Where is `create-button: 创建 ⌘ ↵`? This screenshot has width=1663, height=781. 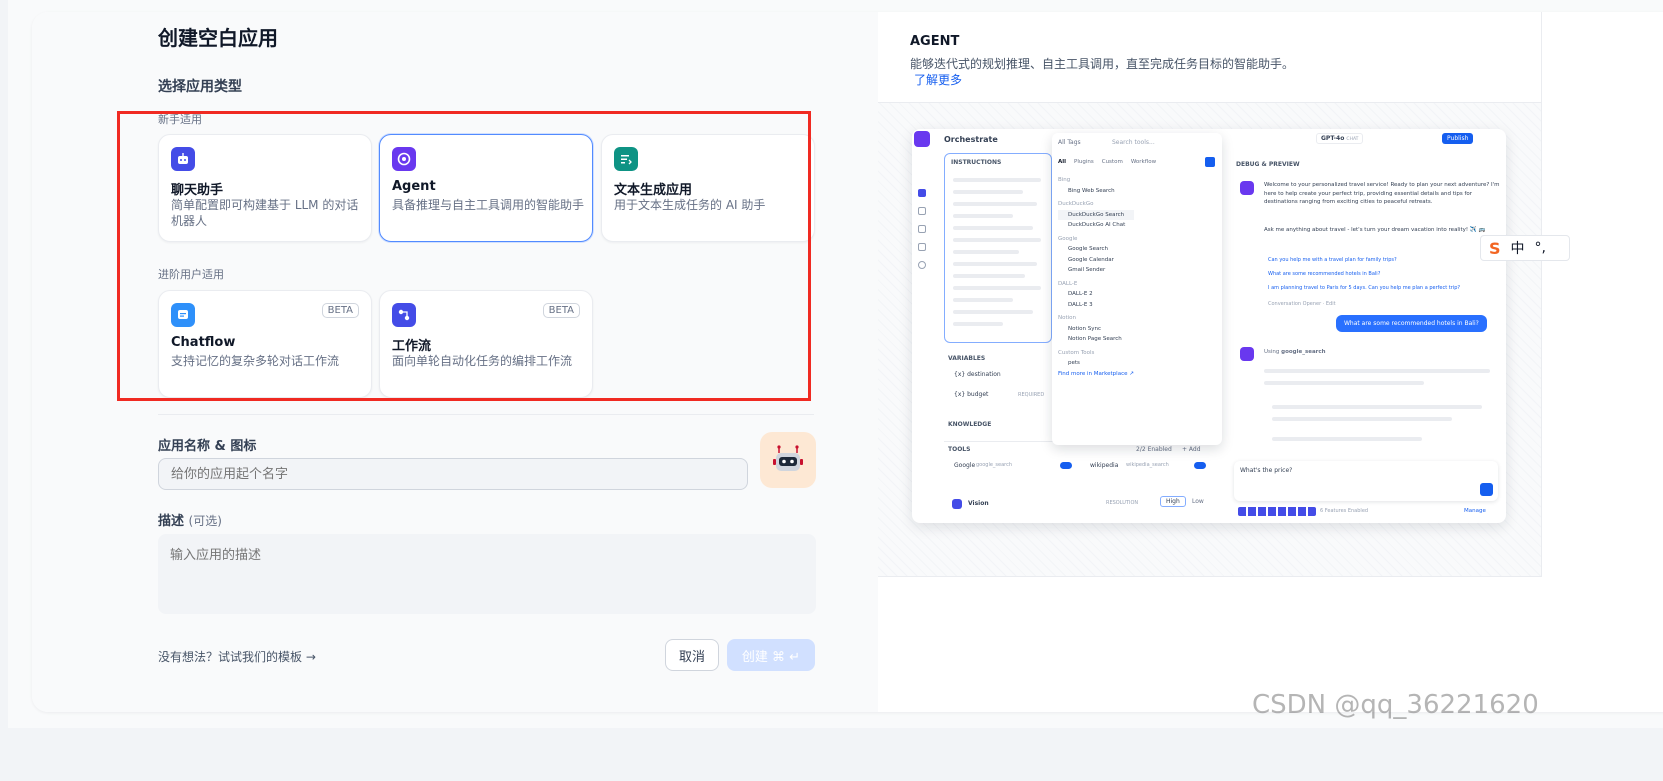
create-button: 创建 ⌘ ↵ is located at coordinates (771, 655).